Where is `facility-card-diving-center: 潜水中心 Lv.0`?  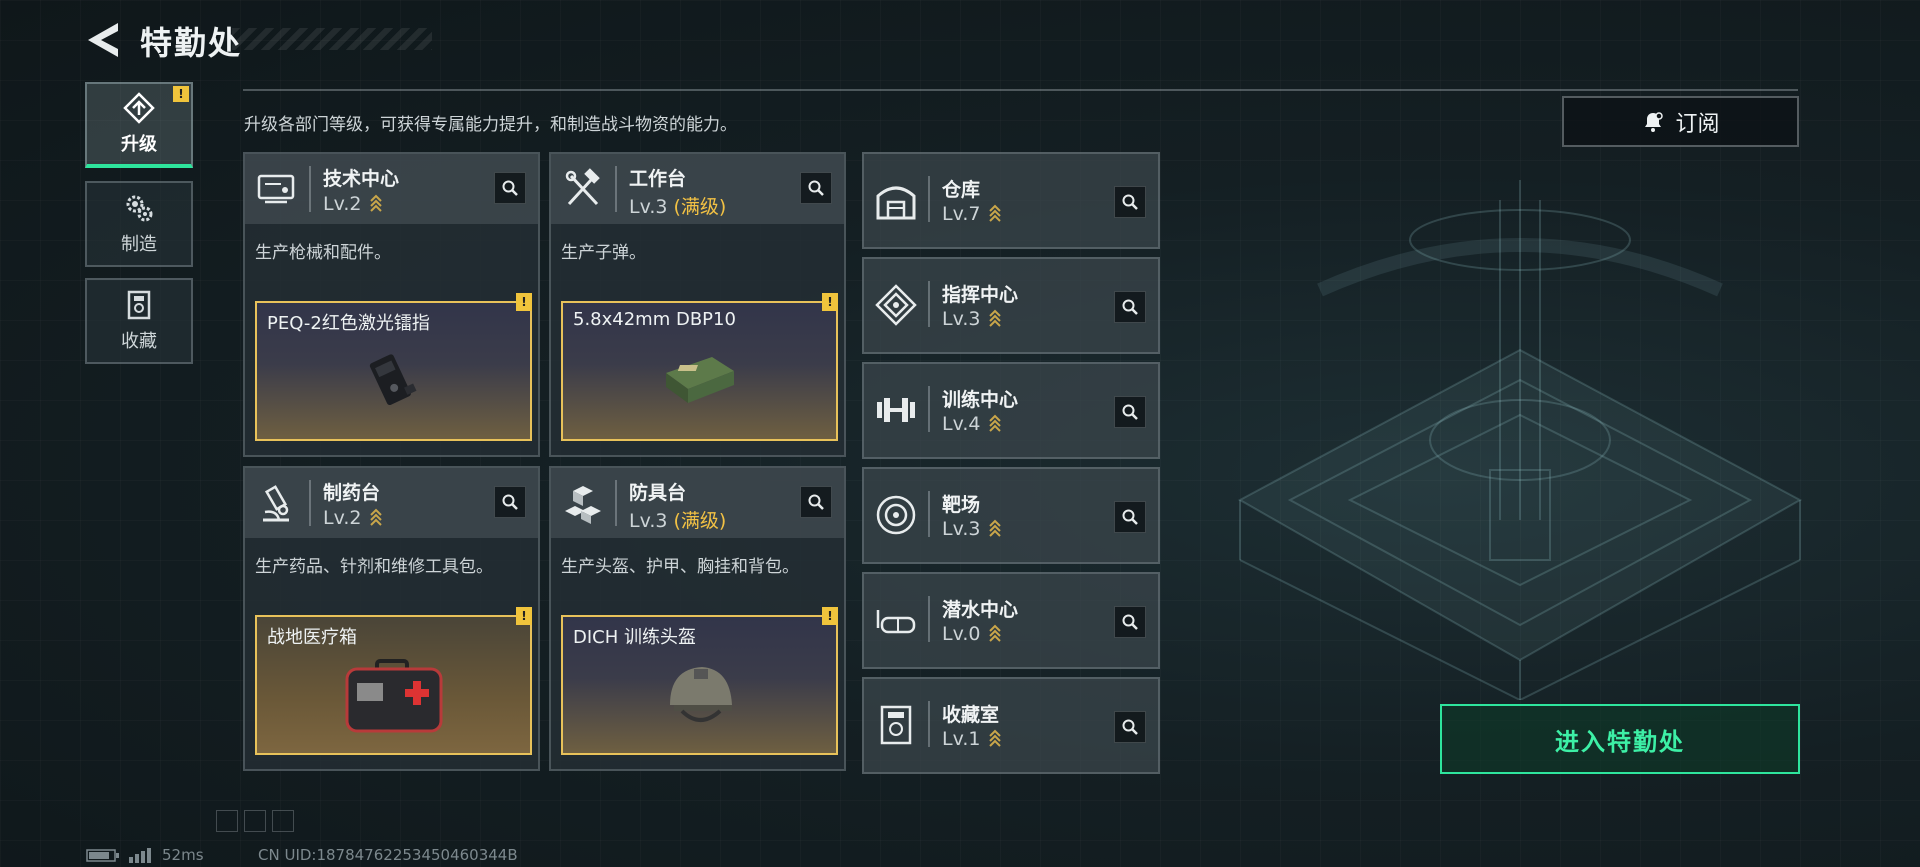 facility-card-diving-center: 潜水中心 Lv.0 is located at coordinates (1011, 620).